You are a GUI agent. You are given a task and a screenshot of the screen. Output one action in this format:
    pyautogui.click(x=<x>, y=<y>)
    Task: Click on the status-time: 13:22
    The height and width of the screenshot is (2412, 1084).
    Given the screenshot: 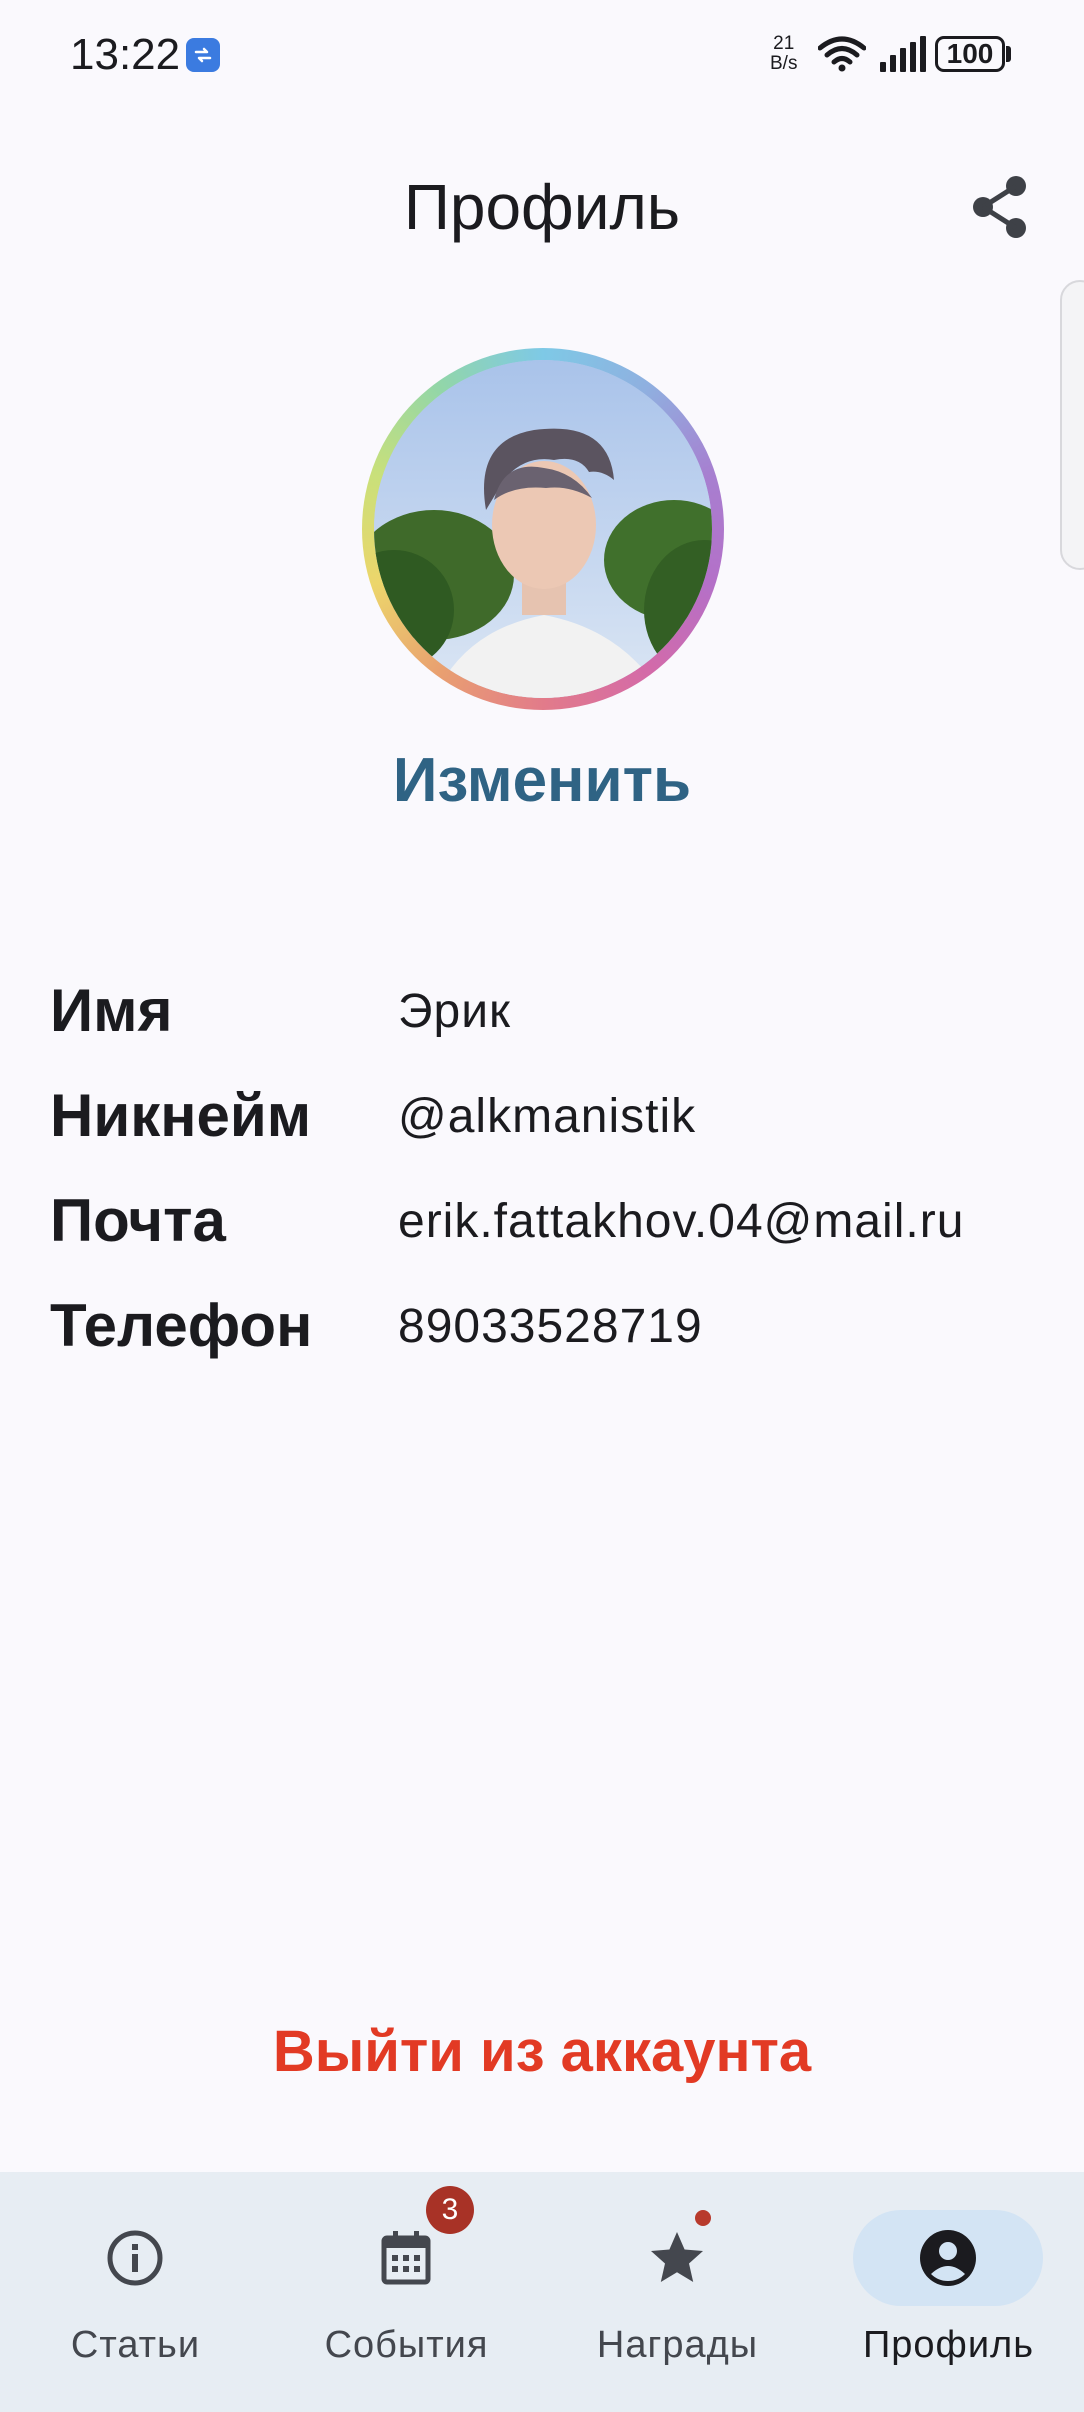 What is the action you would take?
    pyautogui.click(x=125, y=54)
    